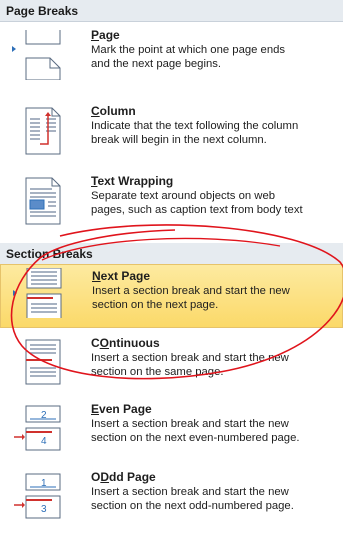 Image resolution: width=343 pixels, height=536 pixels. What do you see at coordinates (123, 477) in the screenshot?
I see `menu-item-title: ODdd Page` at bounding box center [123, 477].